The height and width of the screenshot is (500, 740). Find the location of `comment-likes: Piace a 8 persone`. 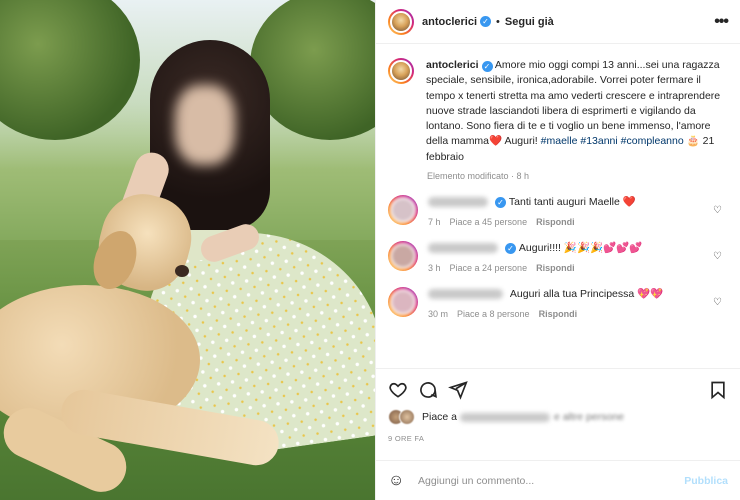

comment-likes: Piace a 8 persone is located at coordinates (493, 314).